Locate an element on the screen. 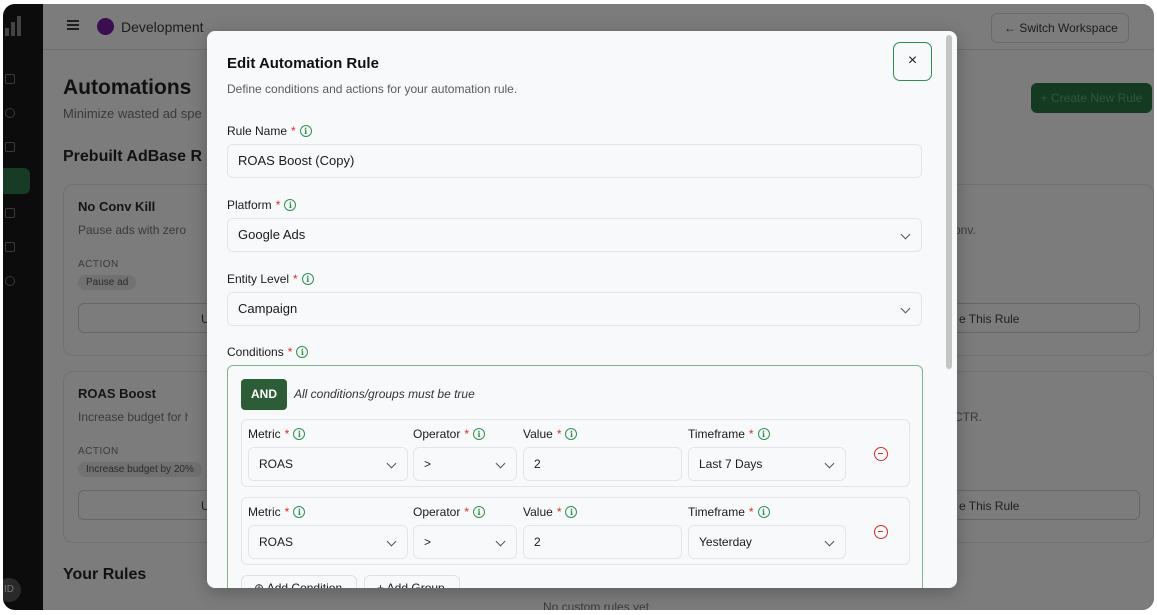  sidebar-rail: ID is located at coordinates (23, 307).